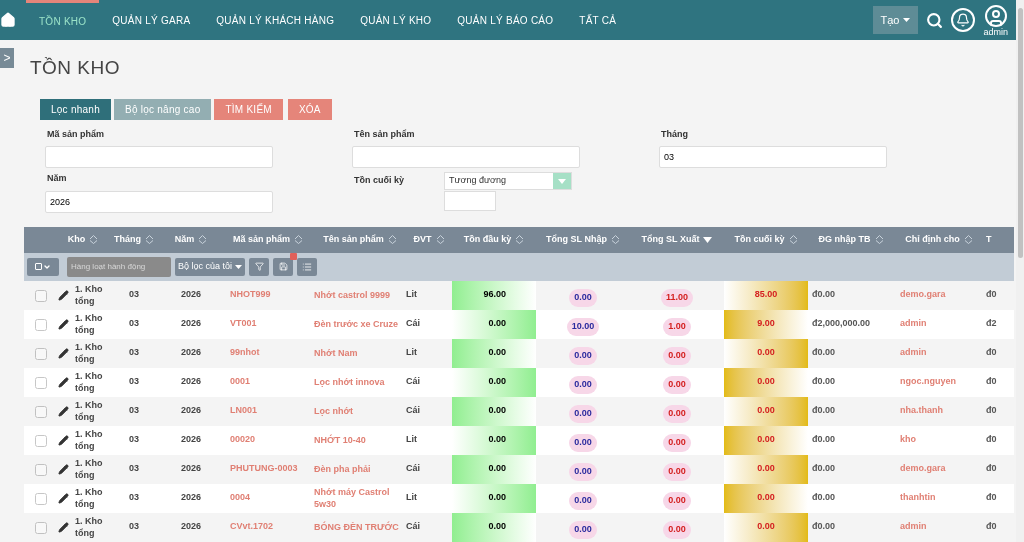  What do you see at coordinates (360, 353) in the screenshot?
I see `product-name-link: Nhớt Nam` at bounding box center [360, 353].